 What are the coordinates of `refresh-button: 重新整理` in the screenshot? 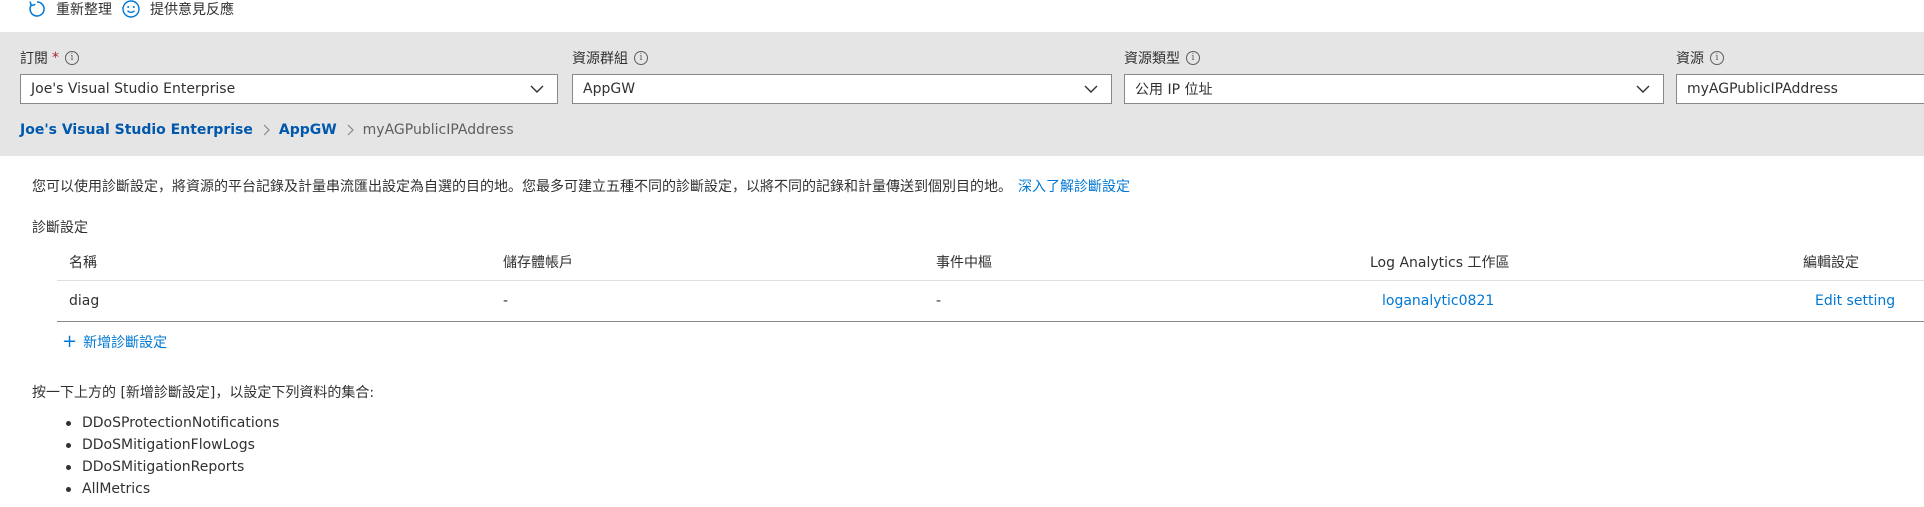 It's located at (69, 11).